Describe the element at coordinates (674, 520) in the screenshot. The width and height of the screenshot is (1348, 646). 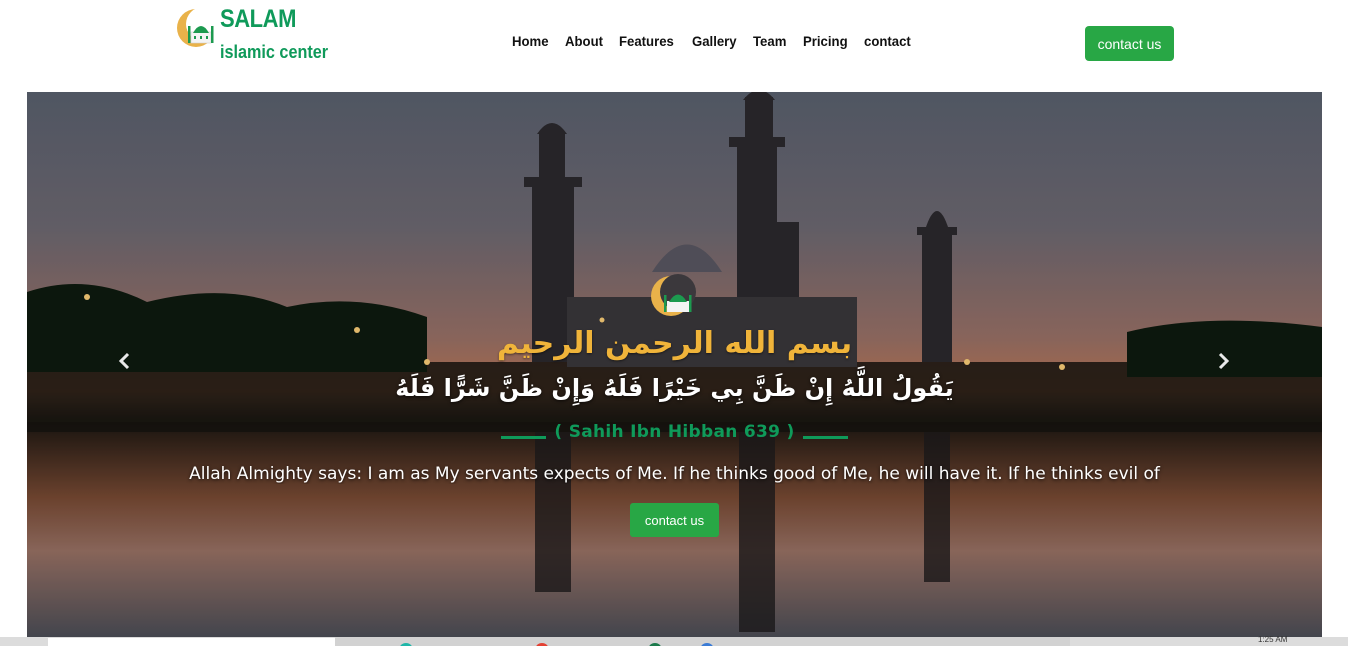
I see `hero-contact-button: contact us` at that location.